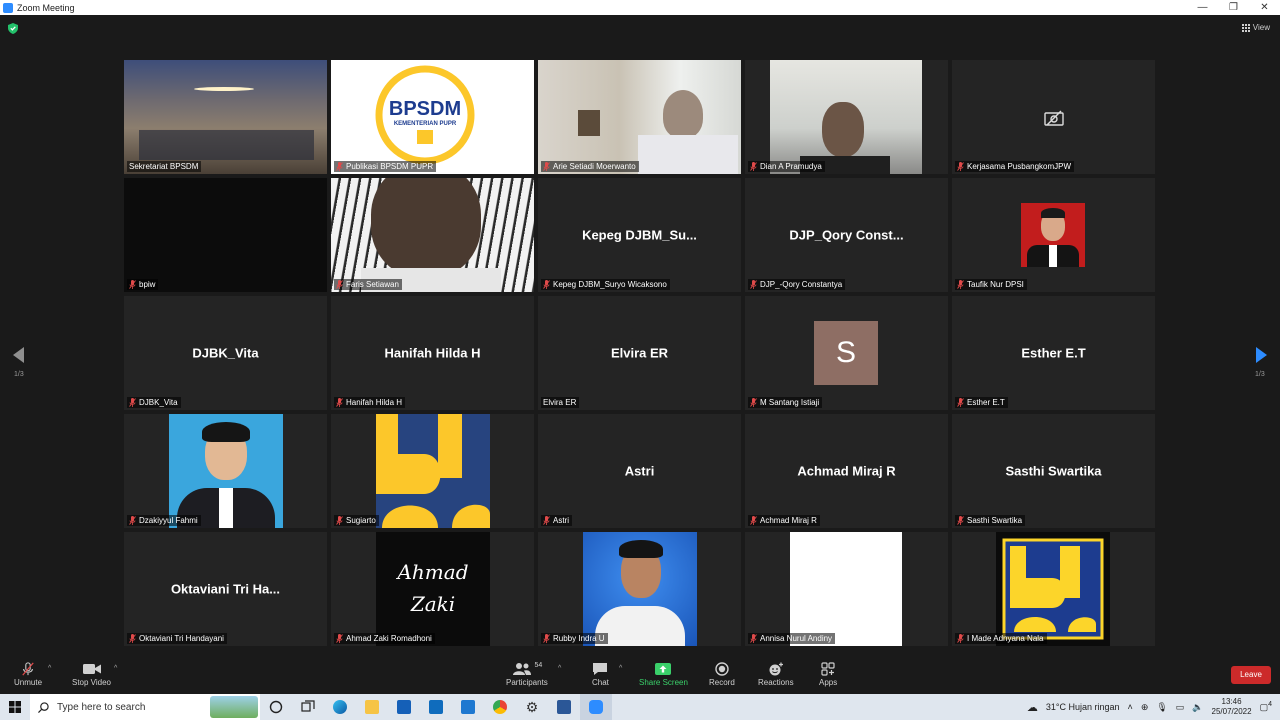  I want to click on chevron-left-icon, so click(18, 355).